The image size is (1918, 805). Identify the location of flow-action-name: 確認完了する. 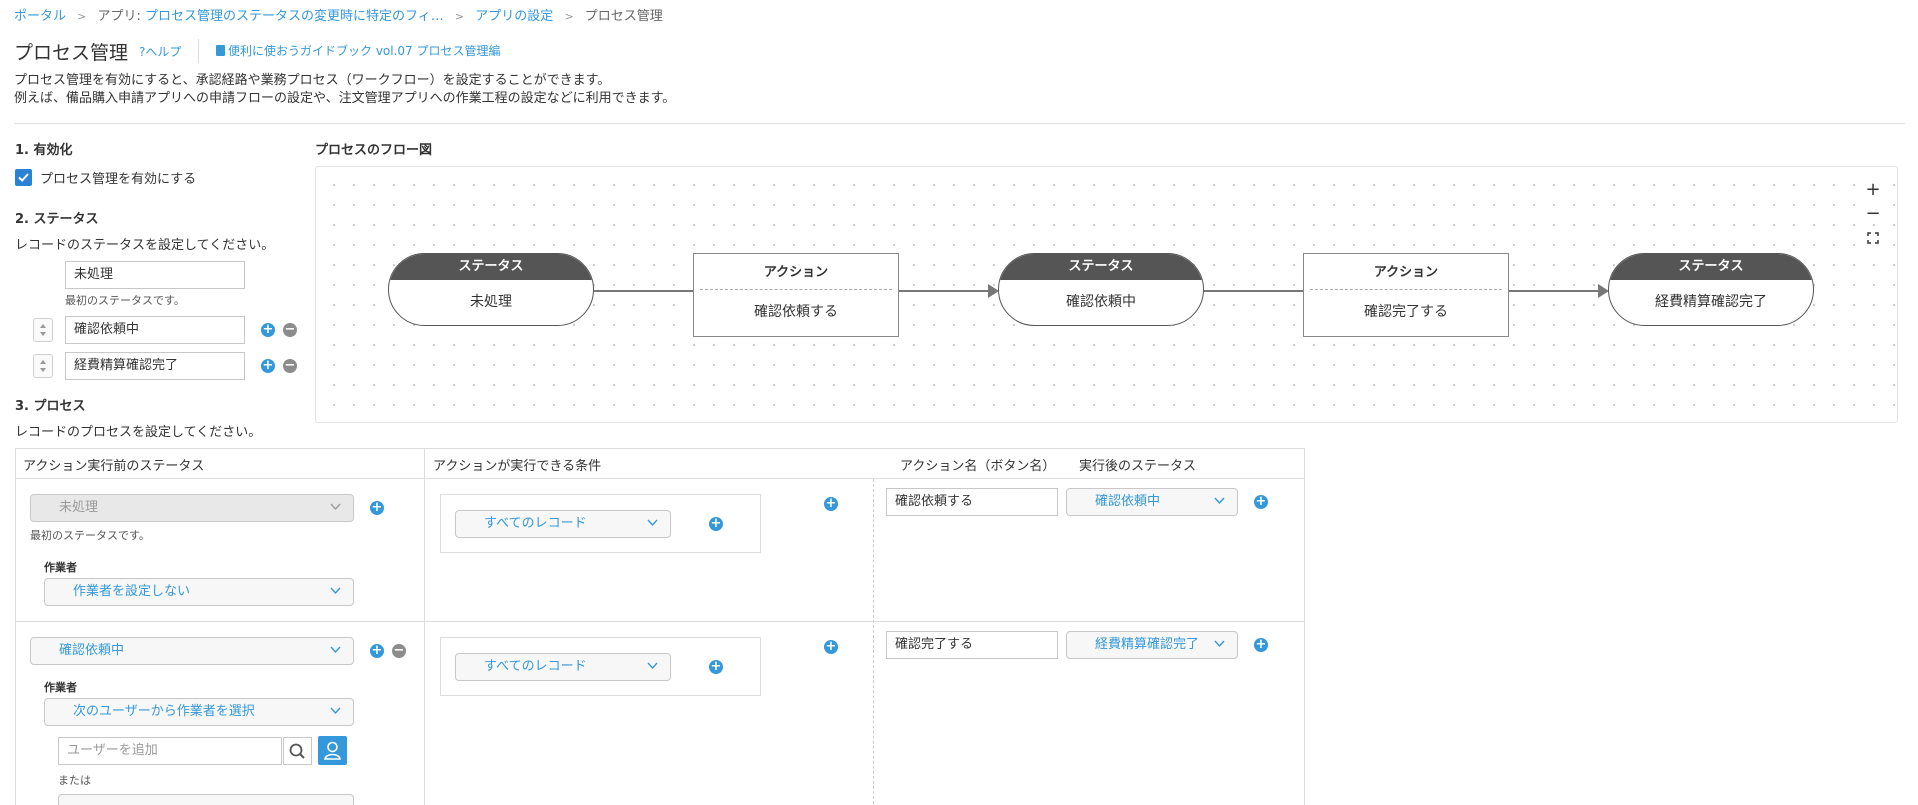
(1406, 312).